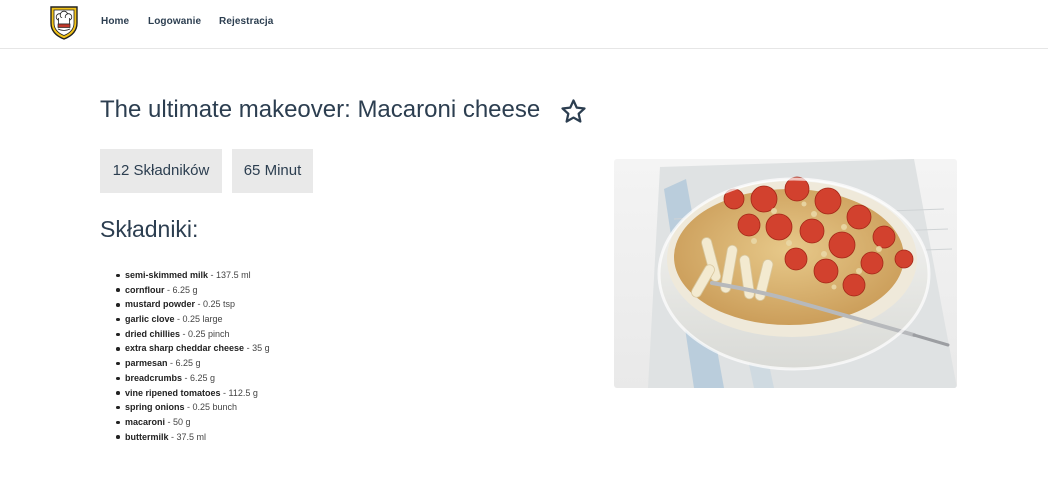 This screenshot has height=500, width=1048. What do you see at coordinates (573, 111) in the screenshot?
I see `star-outline-icon` at bounding box center [573, 111].